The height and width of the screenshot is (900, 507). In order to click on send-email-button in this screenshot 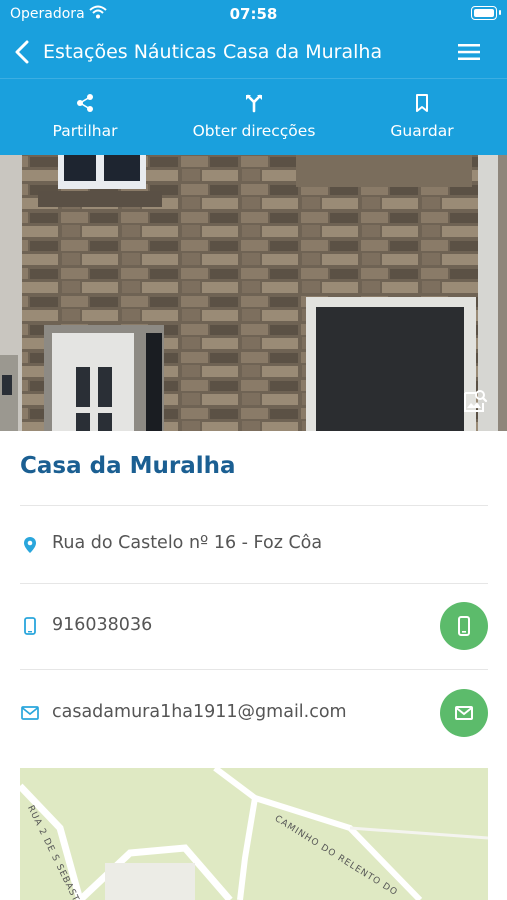, I will do `click(464, 713)`.